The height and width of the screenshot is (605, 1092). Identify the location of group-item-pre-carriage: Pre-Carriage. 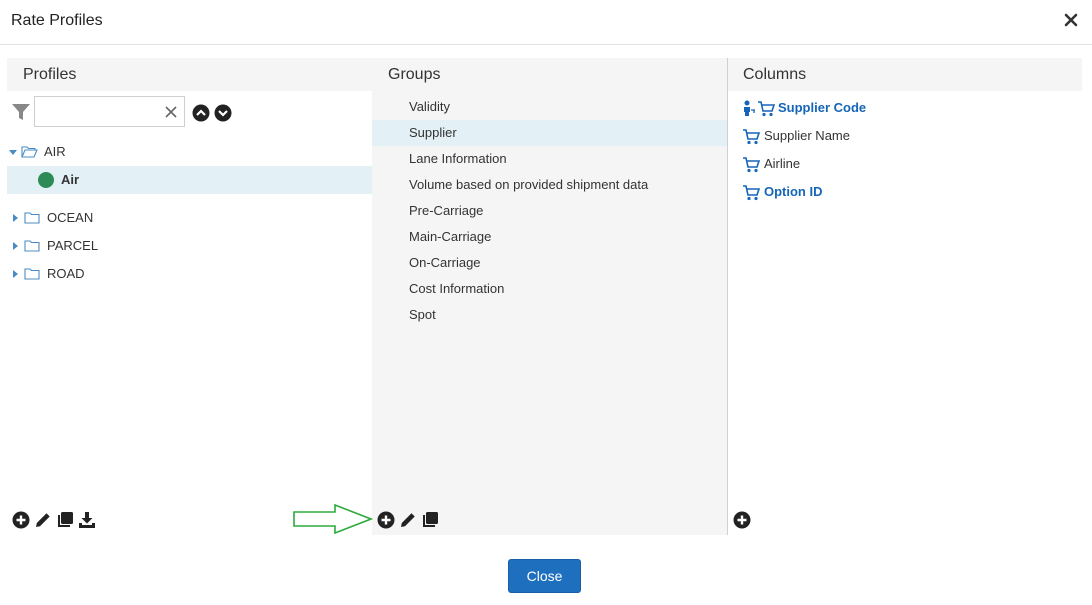
(549, 211).